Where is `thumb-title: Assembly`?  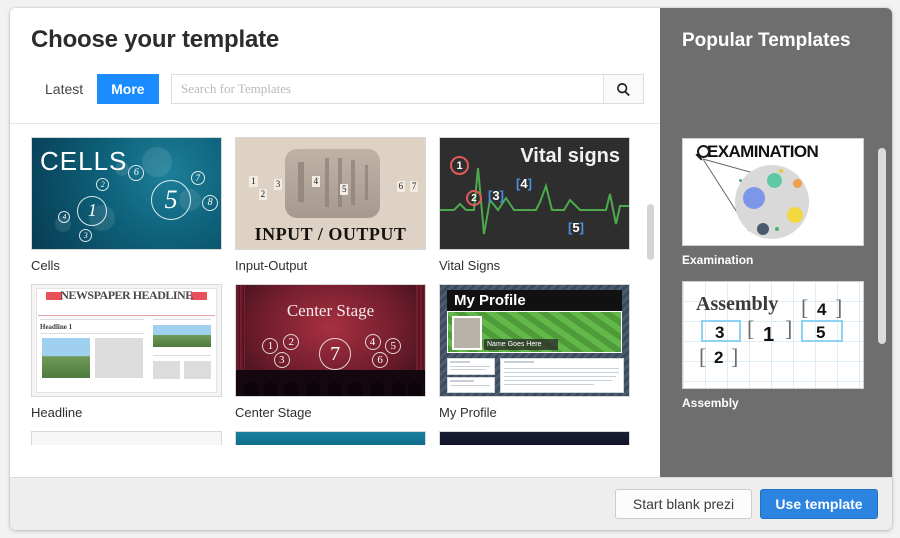 thumb-title: Assembly is located at coordinates (737, 304).